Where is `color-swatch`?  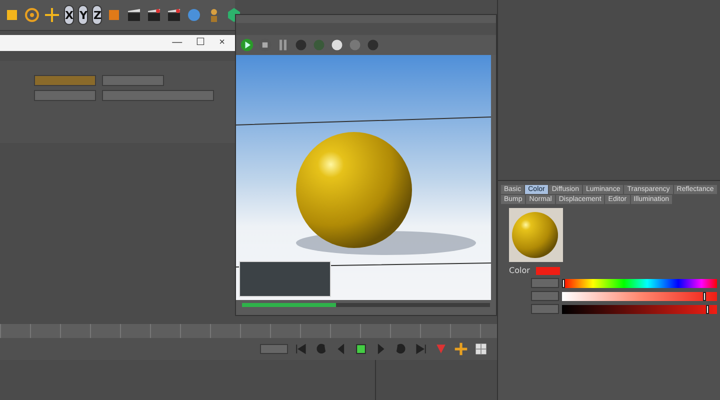
color-swatch is located at coordinates (548, 270).